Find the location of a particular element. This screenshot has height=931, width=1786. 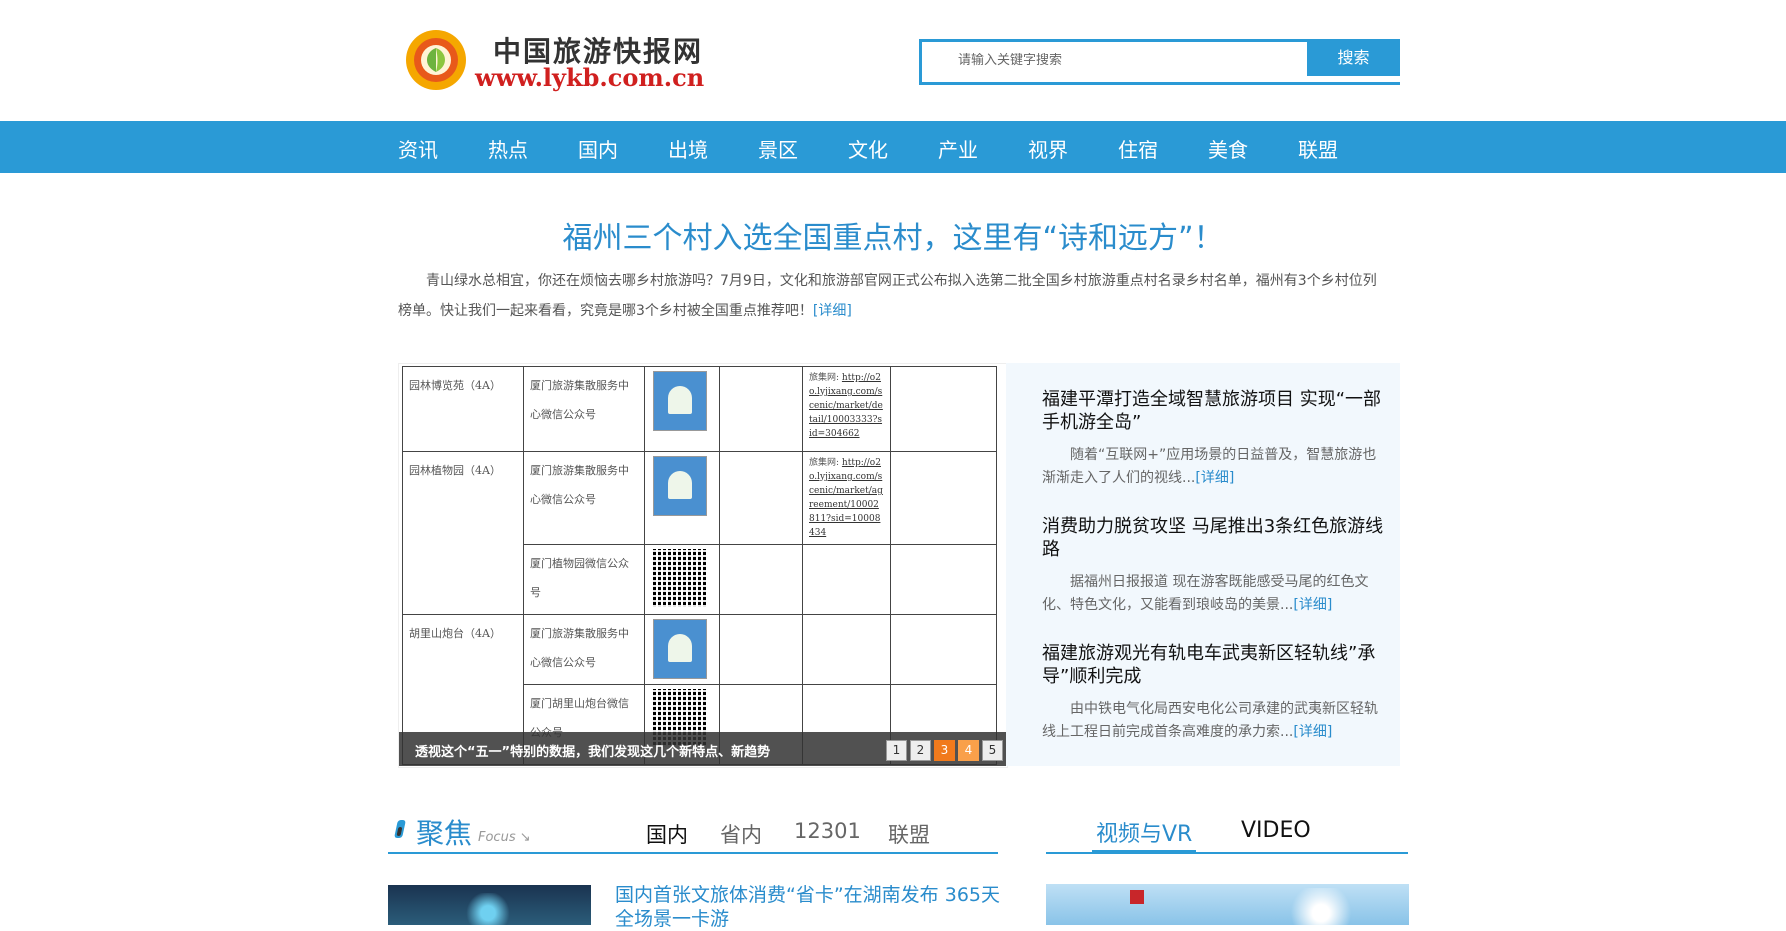

site-domain: www.lykb.com.cn is located at coordinates (590, 77).